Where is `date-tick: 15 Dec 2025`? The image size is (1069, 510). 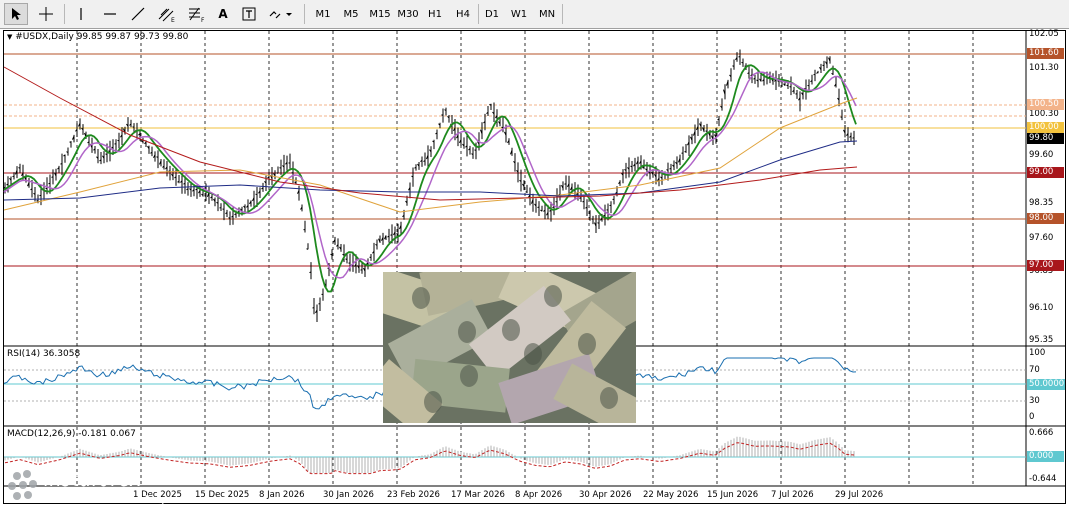
date-tick: 15 Dec 2025 is located at coordinates (222, 495).